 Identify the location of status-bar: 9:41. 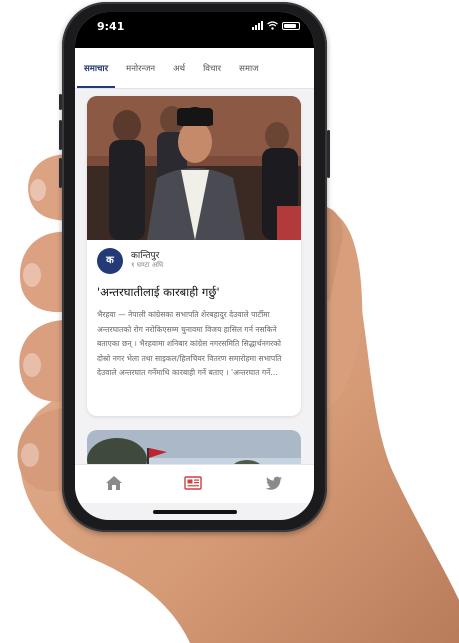
(194, 30).